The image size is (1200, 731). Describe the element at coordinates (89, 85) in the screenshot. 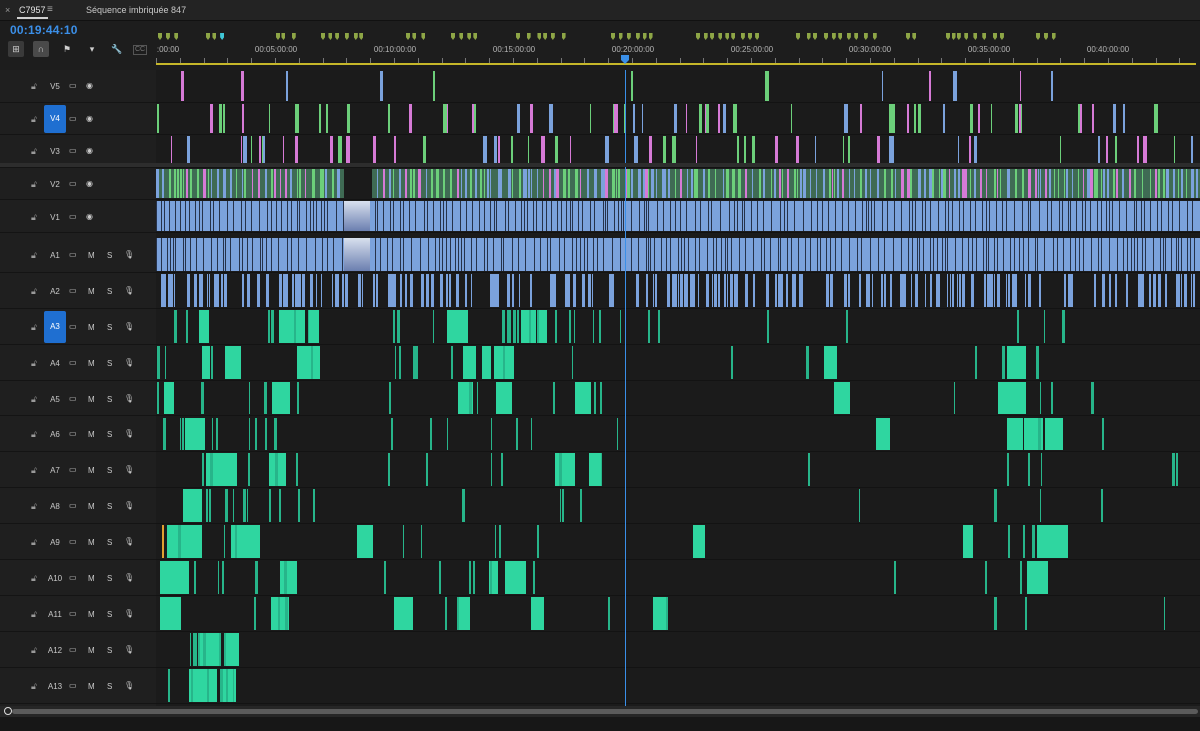

I see `toggle-track-output-eye-icon: ◉` at that location.